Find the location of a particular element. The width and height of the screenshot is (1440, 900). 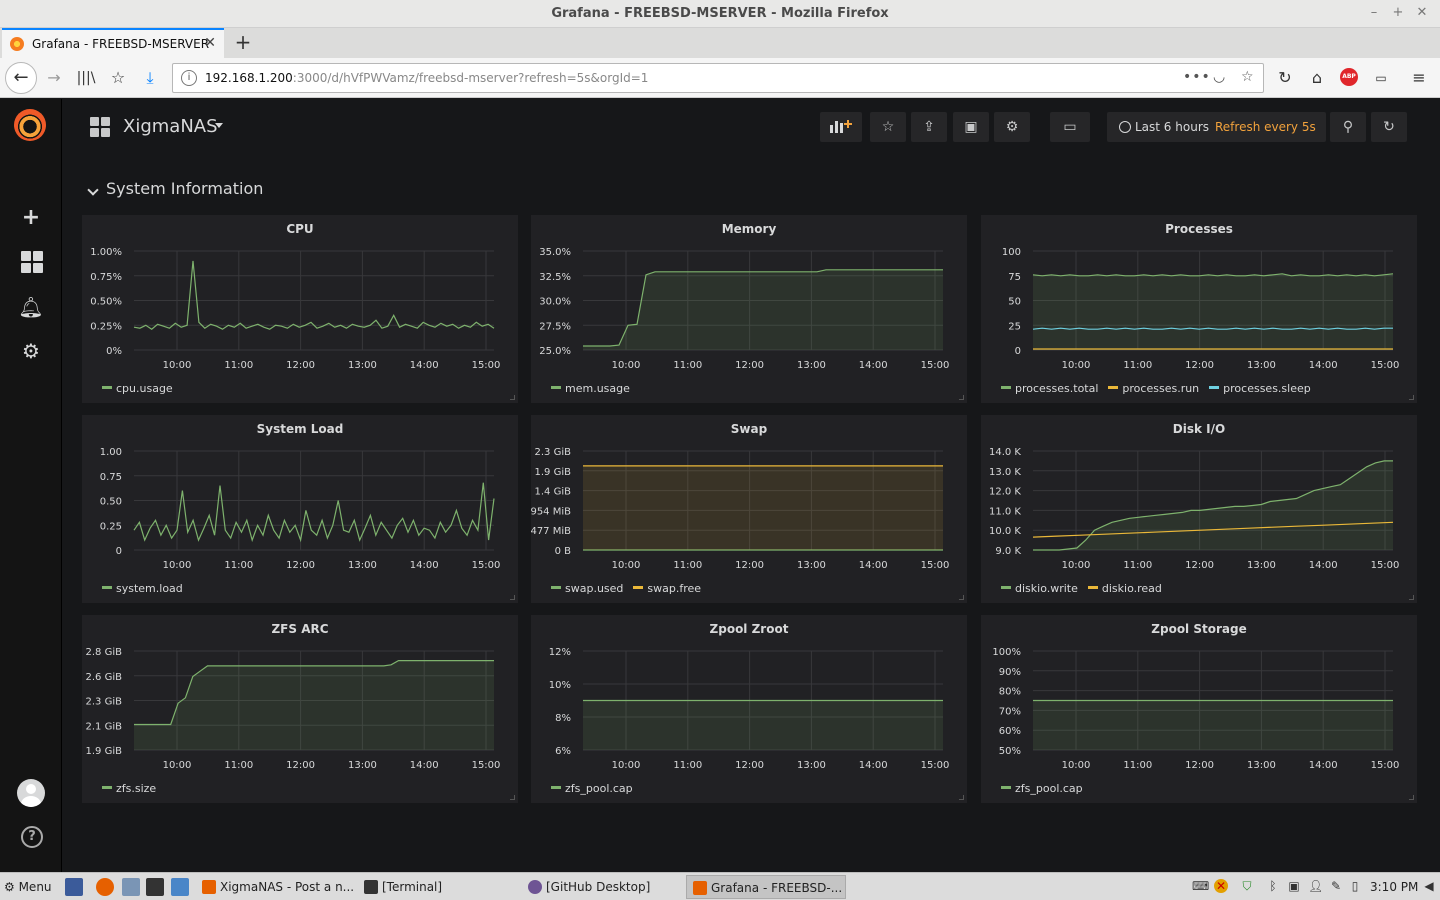

configuration-gear-icon: ⚙ is located at coordinates (31, 351).